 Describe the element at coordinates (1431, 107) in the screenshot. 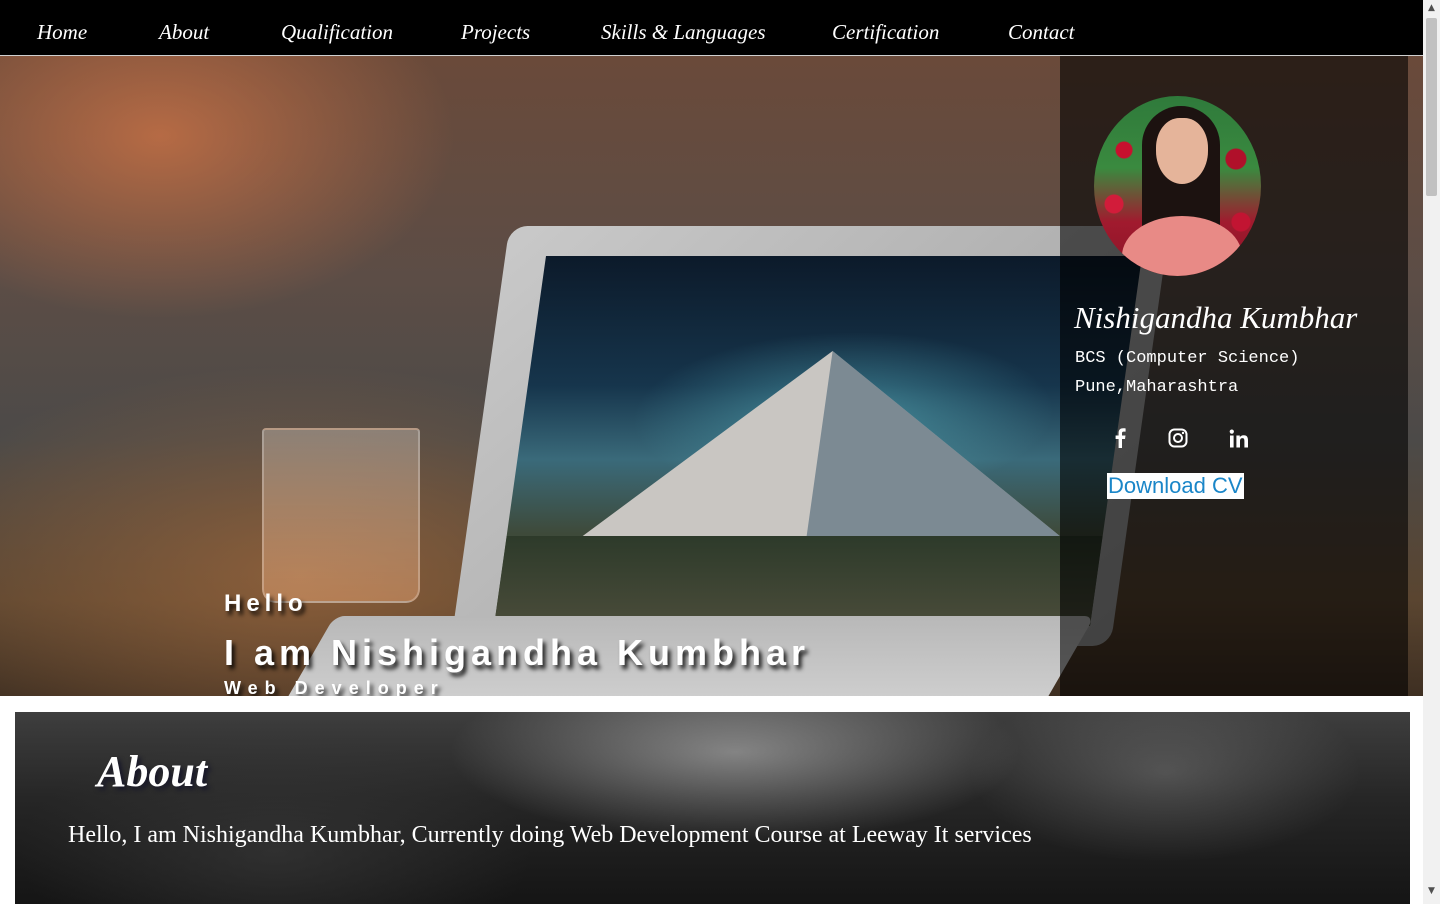

I see `scroll-thumb` at that location.